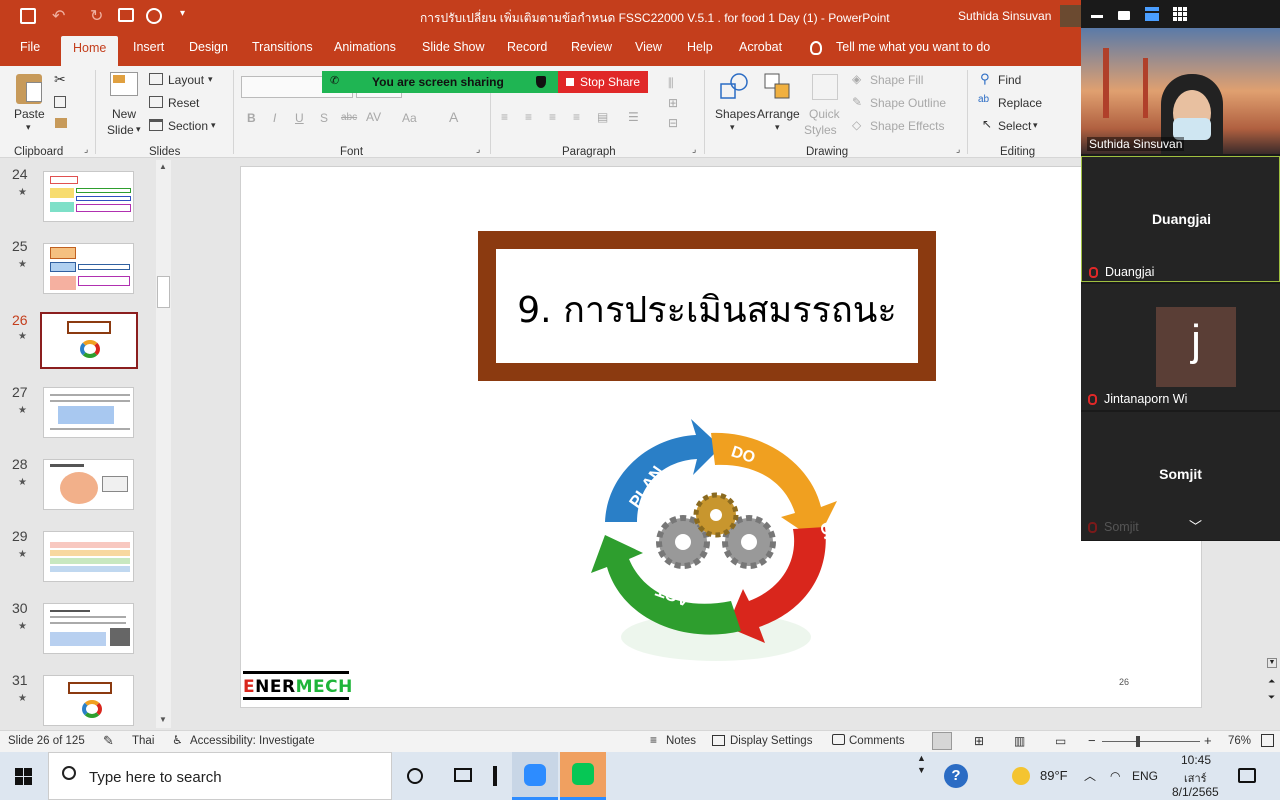 Image resolution: width=1280 pixels, height=800 pixels. What do you see at coordinates (956, 776) in the screenshot?
I see `help-icon: ?` at bounding box center [956, 776].